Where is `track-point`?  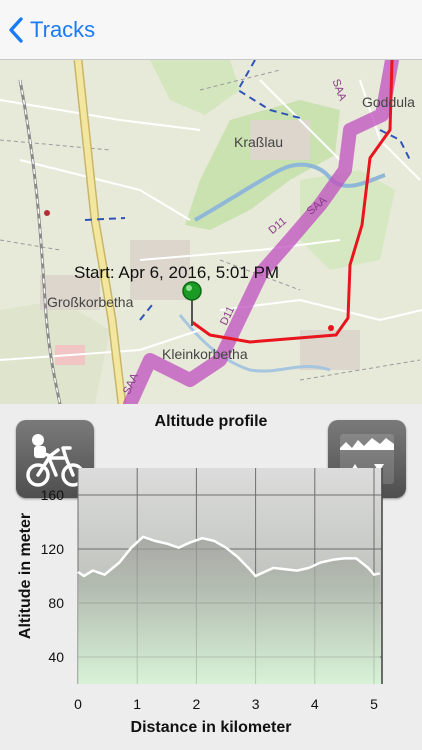
track-point is located at coordinates (331, 328).